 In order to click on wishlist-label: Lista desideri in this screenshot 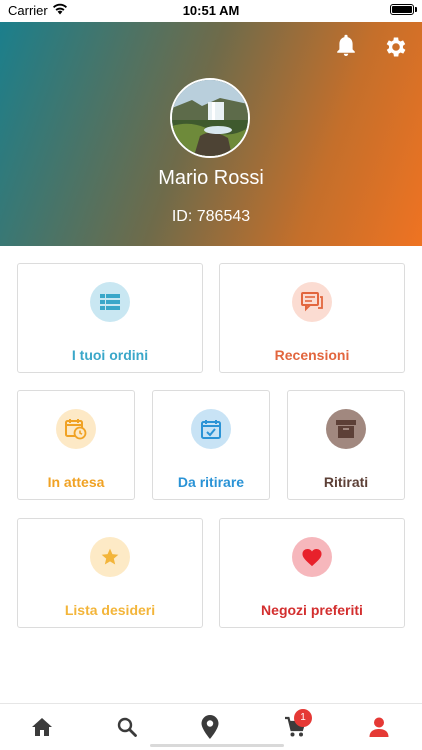, I will do `click(110, 610)`.